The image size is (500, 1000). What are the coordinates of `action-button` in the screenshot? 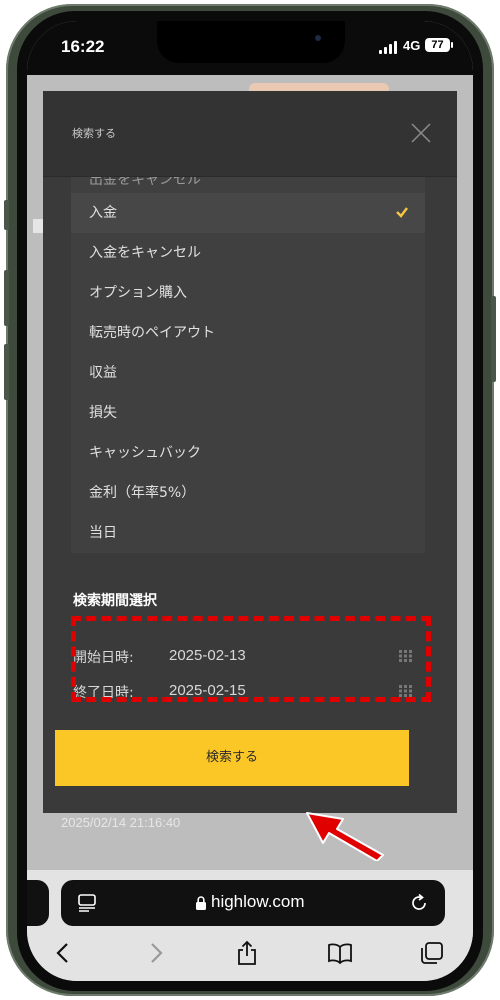 It's located at (6, 215).